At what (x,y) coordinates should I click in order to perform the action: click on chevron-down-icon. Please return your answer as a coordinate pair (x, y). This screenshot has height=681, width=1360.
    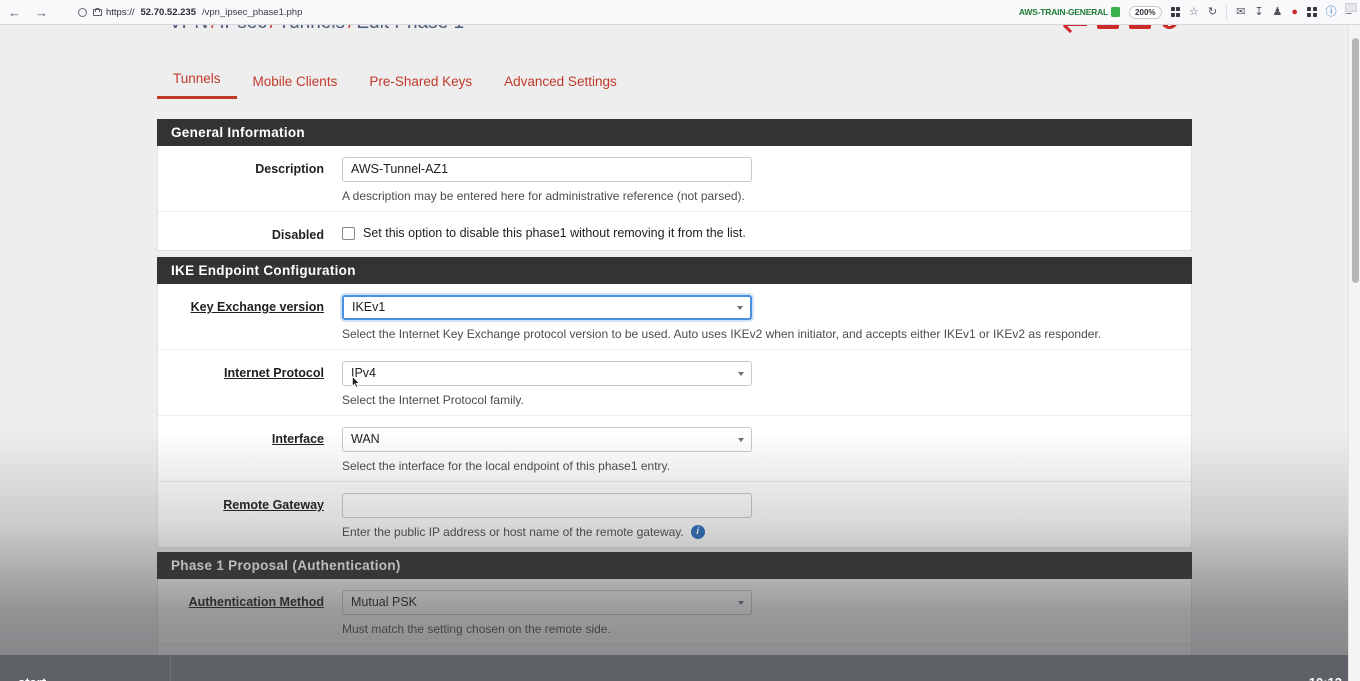
    Looking at the image, I should click on (741, 602).